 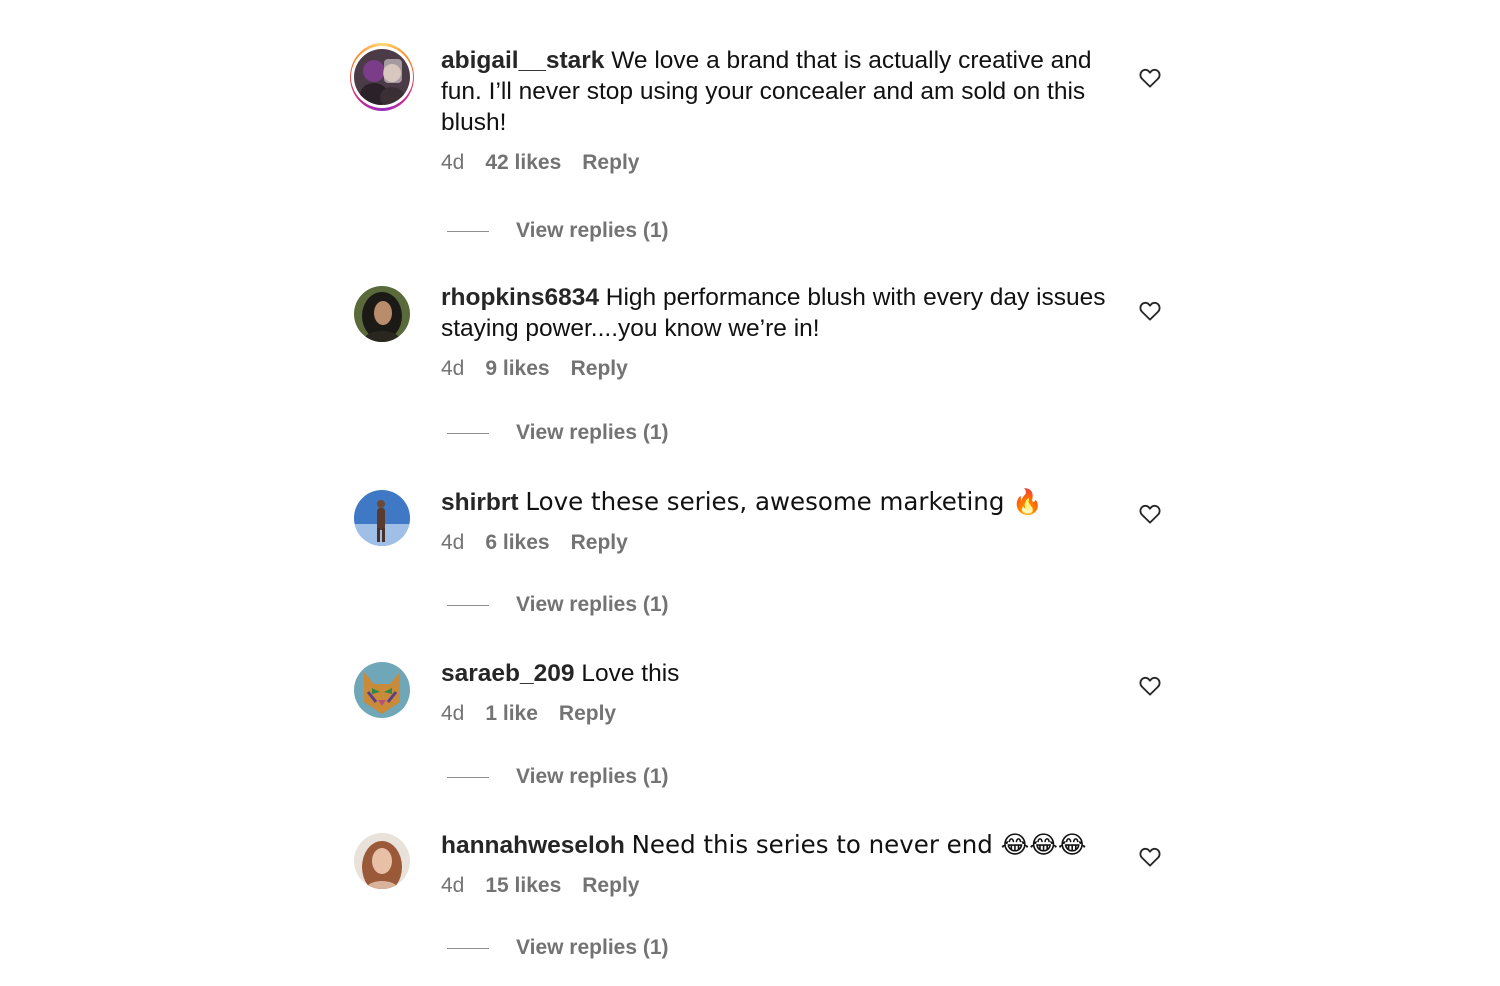 I want to click on comment-meta: 4d 6 likes Reply, so click(x=776, y=543).